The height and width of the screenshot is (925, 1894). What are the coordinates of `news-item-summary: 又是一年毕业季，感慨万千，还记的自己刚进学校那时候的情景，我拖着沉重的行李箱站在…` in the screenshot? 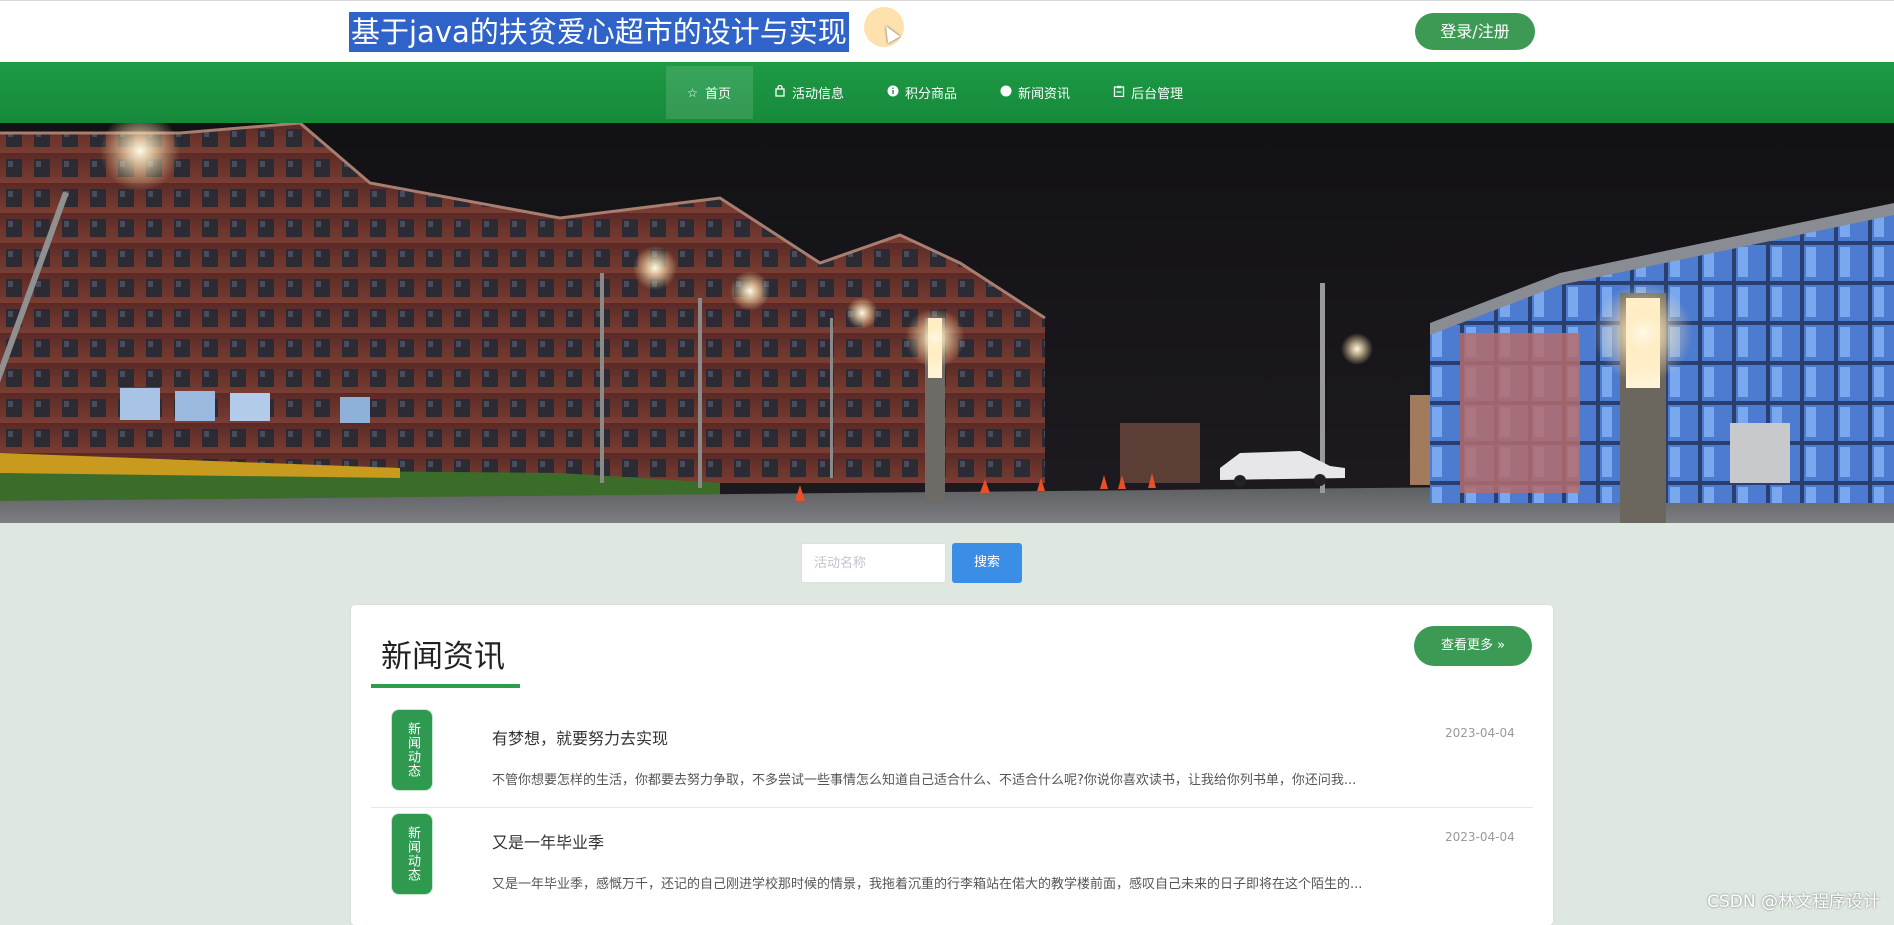 It's located at (927, 884).